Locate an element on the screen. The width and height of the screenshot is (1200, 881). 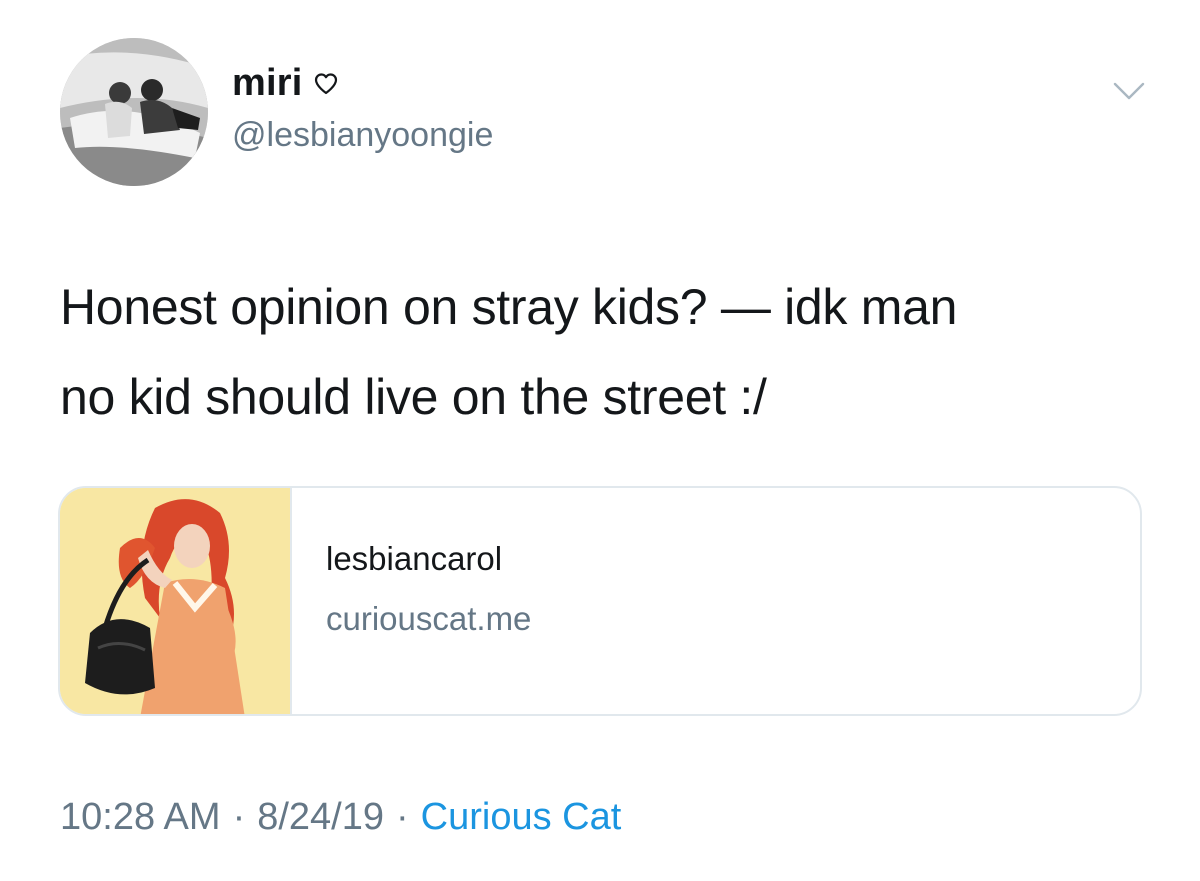
card-thumbnail is located at coordinates (176, 601).